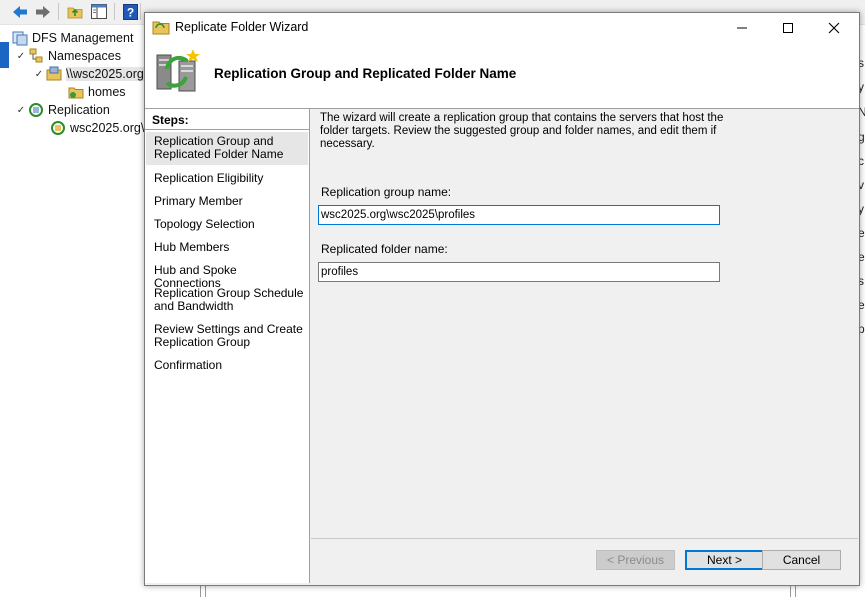 Image resolution: width=865 pixels, height=597 pixels. Describe the element at coordinates (242, 27) in the screenshot. I see `dialog-title: Replicate Folder Wizard` at that location.